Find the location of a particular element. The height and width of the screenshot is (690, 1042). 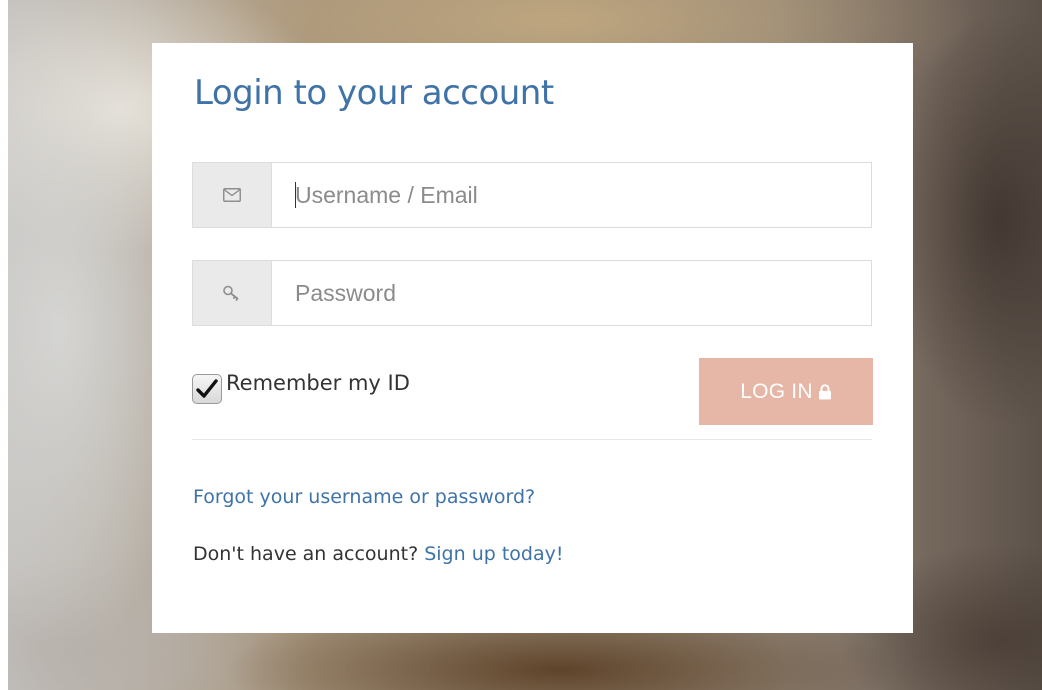

password-field-group is located at coordinates (532, 293).